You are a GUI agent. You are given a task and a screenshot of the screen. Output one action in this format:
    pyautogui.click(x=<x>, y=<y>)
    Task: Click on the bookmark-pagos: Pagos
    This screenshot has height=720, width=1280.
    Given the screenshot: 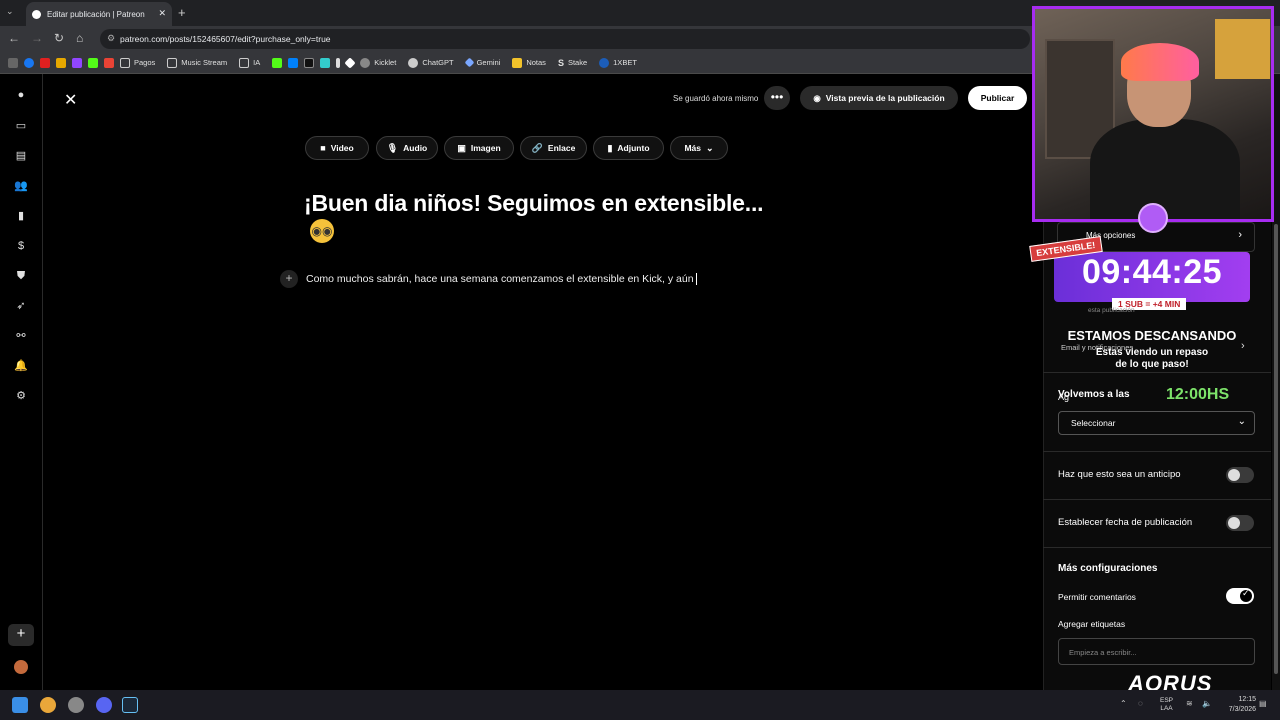 What is the action you would take?
    pyautogui.click(x=137, y=62)
    